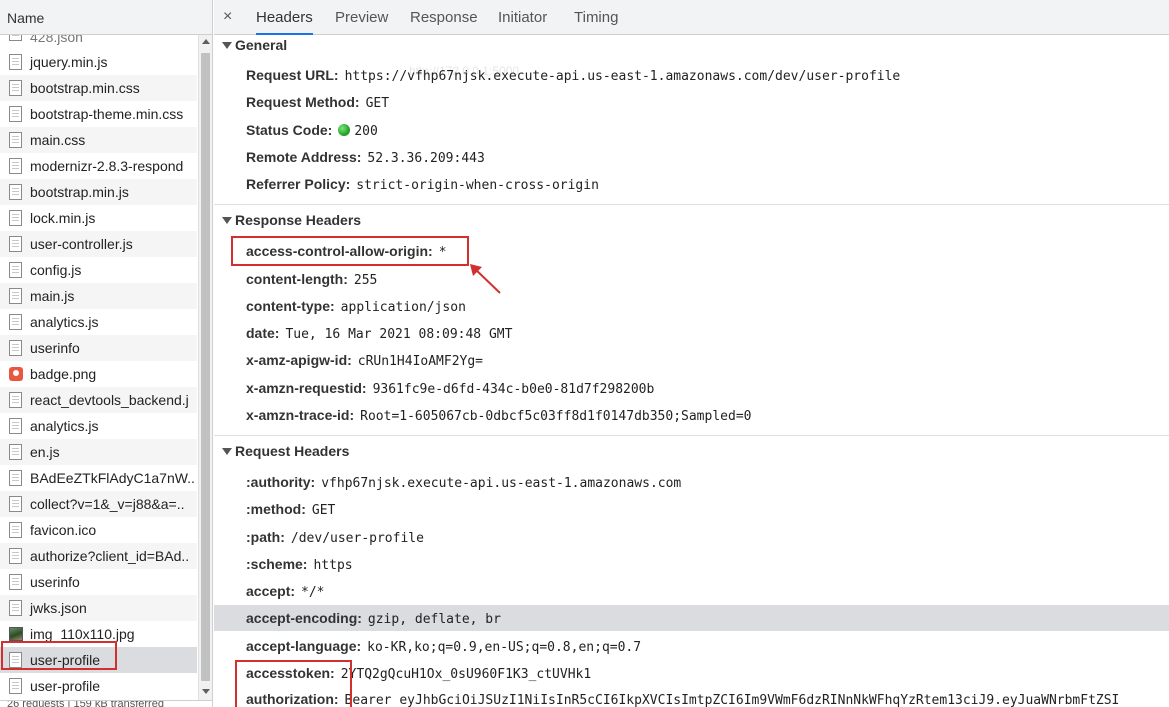  What do you see at coordinates (98, 452) in the screenshot?
I see `list-item: en.js` at bounding box center [98, 452].